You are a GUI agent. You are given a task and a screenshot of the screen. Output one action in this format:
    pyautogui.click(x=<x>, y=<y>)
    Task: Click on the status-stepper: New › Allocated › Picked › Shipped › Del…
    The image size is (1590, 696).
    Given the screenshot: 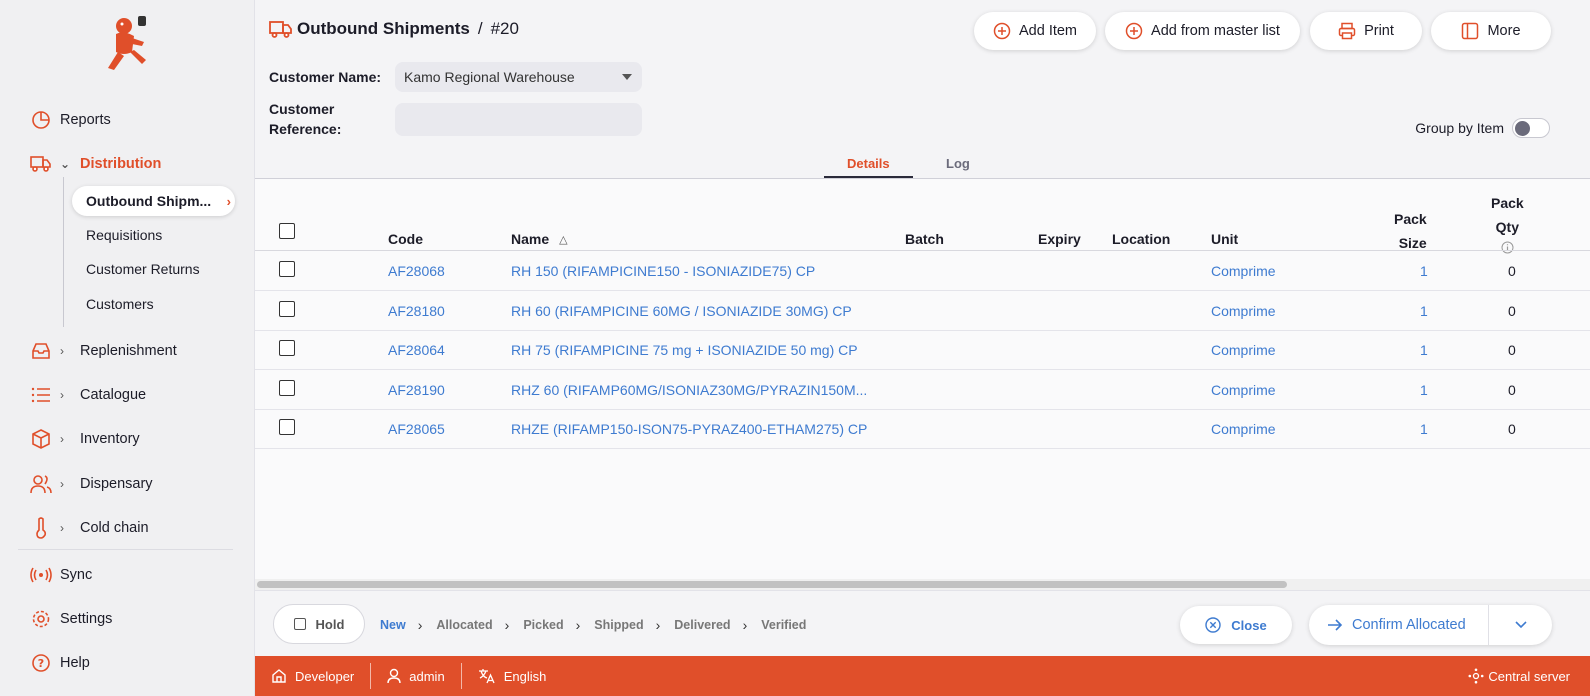 What is the action you would take?
    pyautogui.click(x=599, y=625)
    